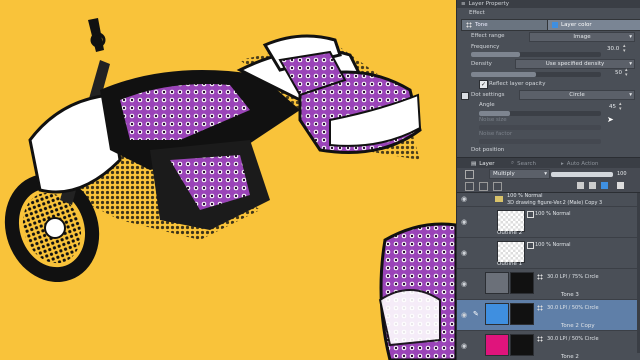  What do you see at coordinates (624, 49) in the screenshot?
I see `frequency-stepper: ▴ ▾` at bounding box center [624, 49].